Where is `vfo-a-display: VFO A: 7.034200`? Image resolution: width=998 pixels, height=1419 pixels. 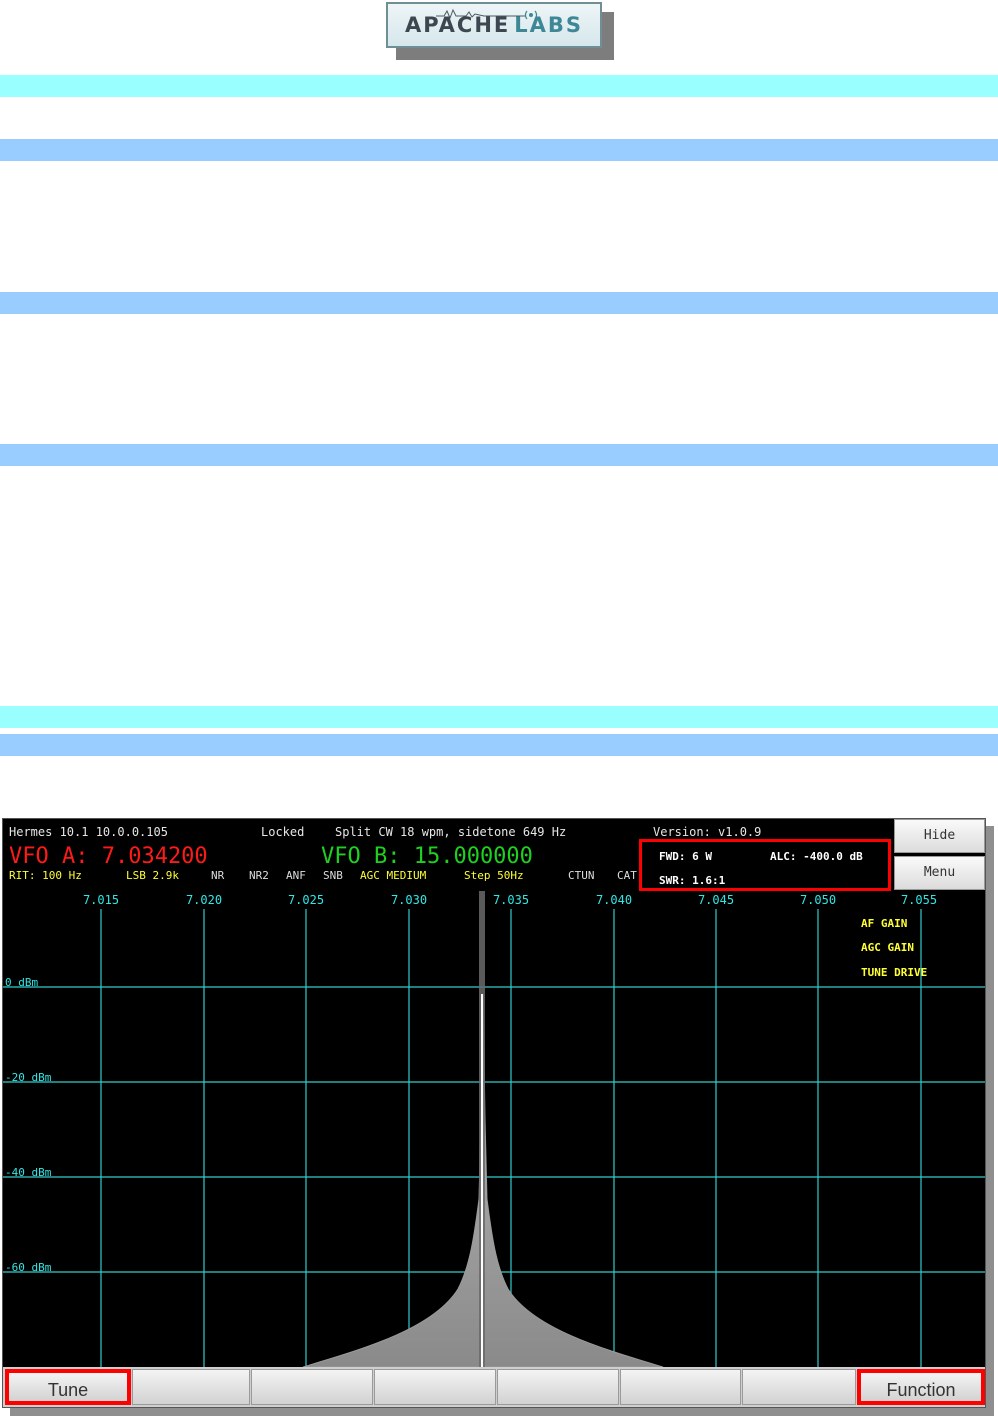
vfo-a-display: VFO A: 7.034200 is located at coordinates (108, 856).